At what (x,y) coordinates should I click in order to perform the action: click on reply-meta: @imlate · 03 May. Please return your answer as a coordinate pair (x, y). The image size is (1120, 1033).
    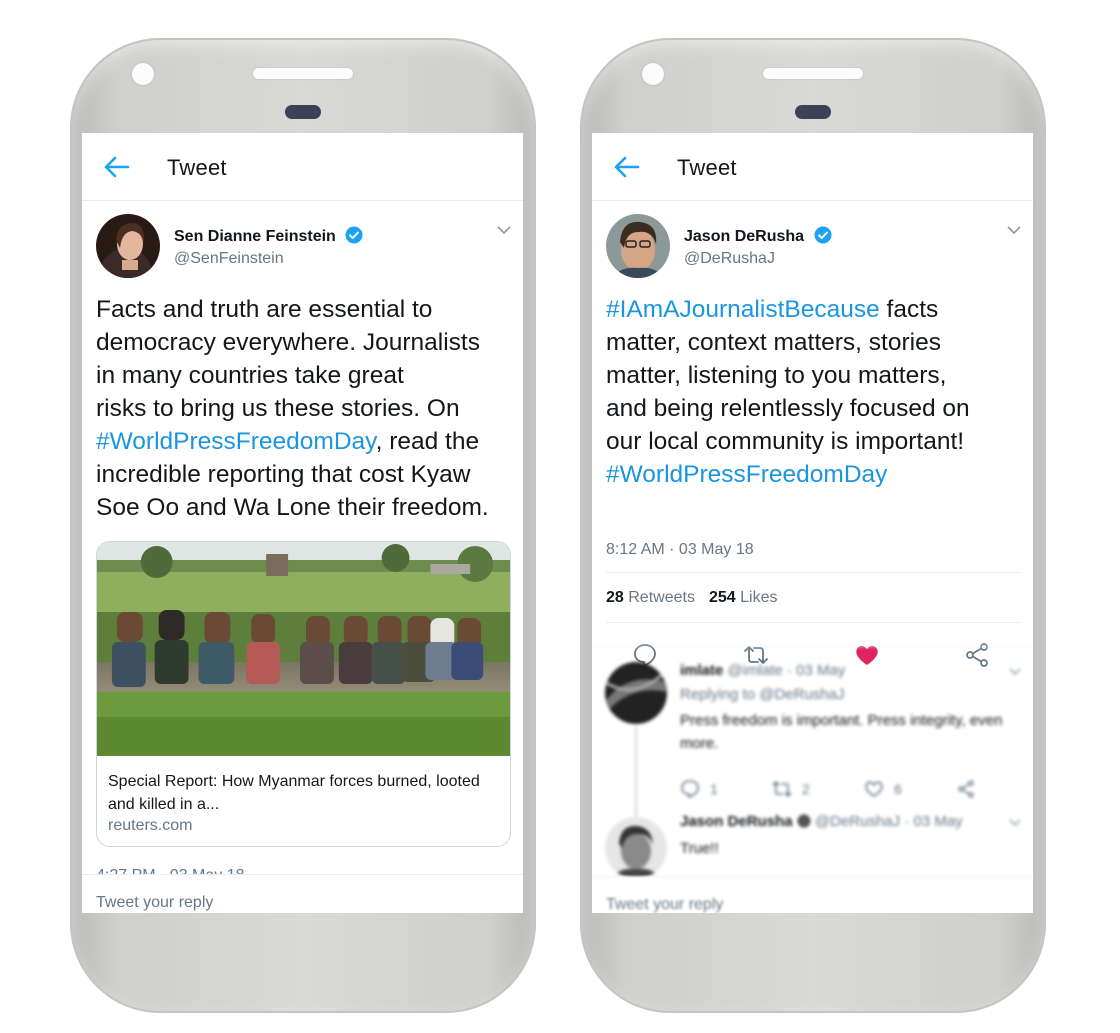
    Looking at the image, I should click on (786, 670).